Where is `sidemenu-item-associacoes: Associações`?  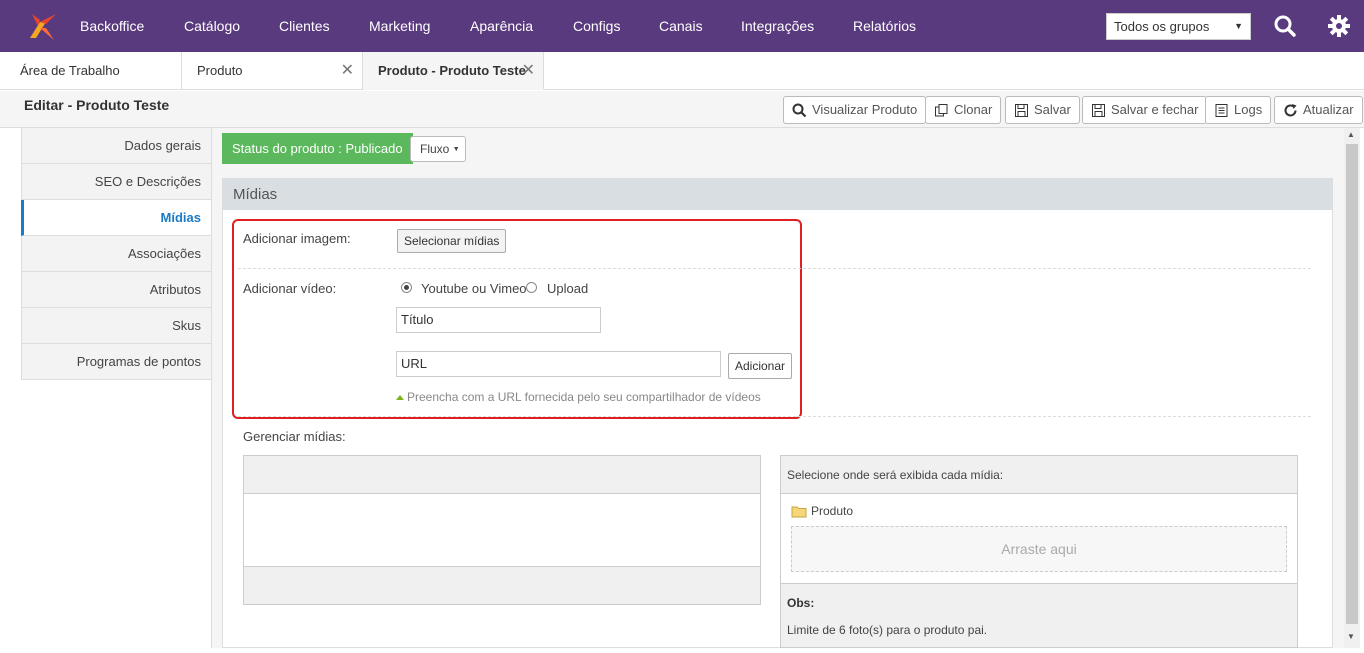
sidemenu-item-associacoes: Associações is located at coordinates (116, 254).